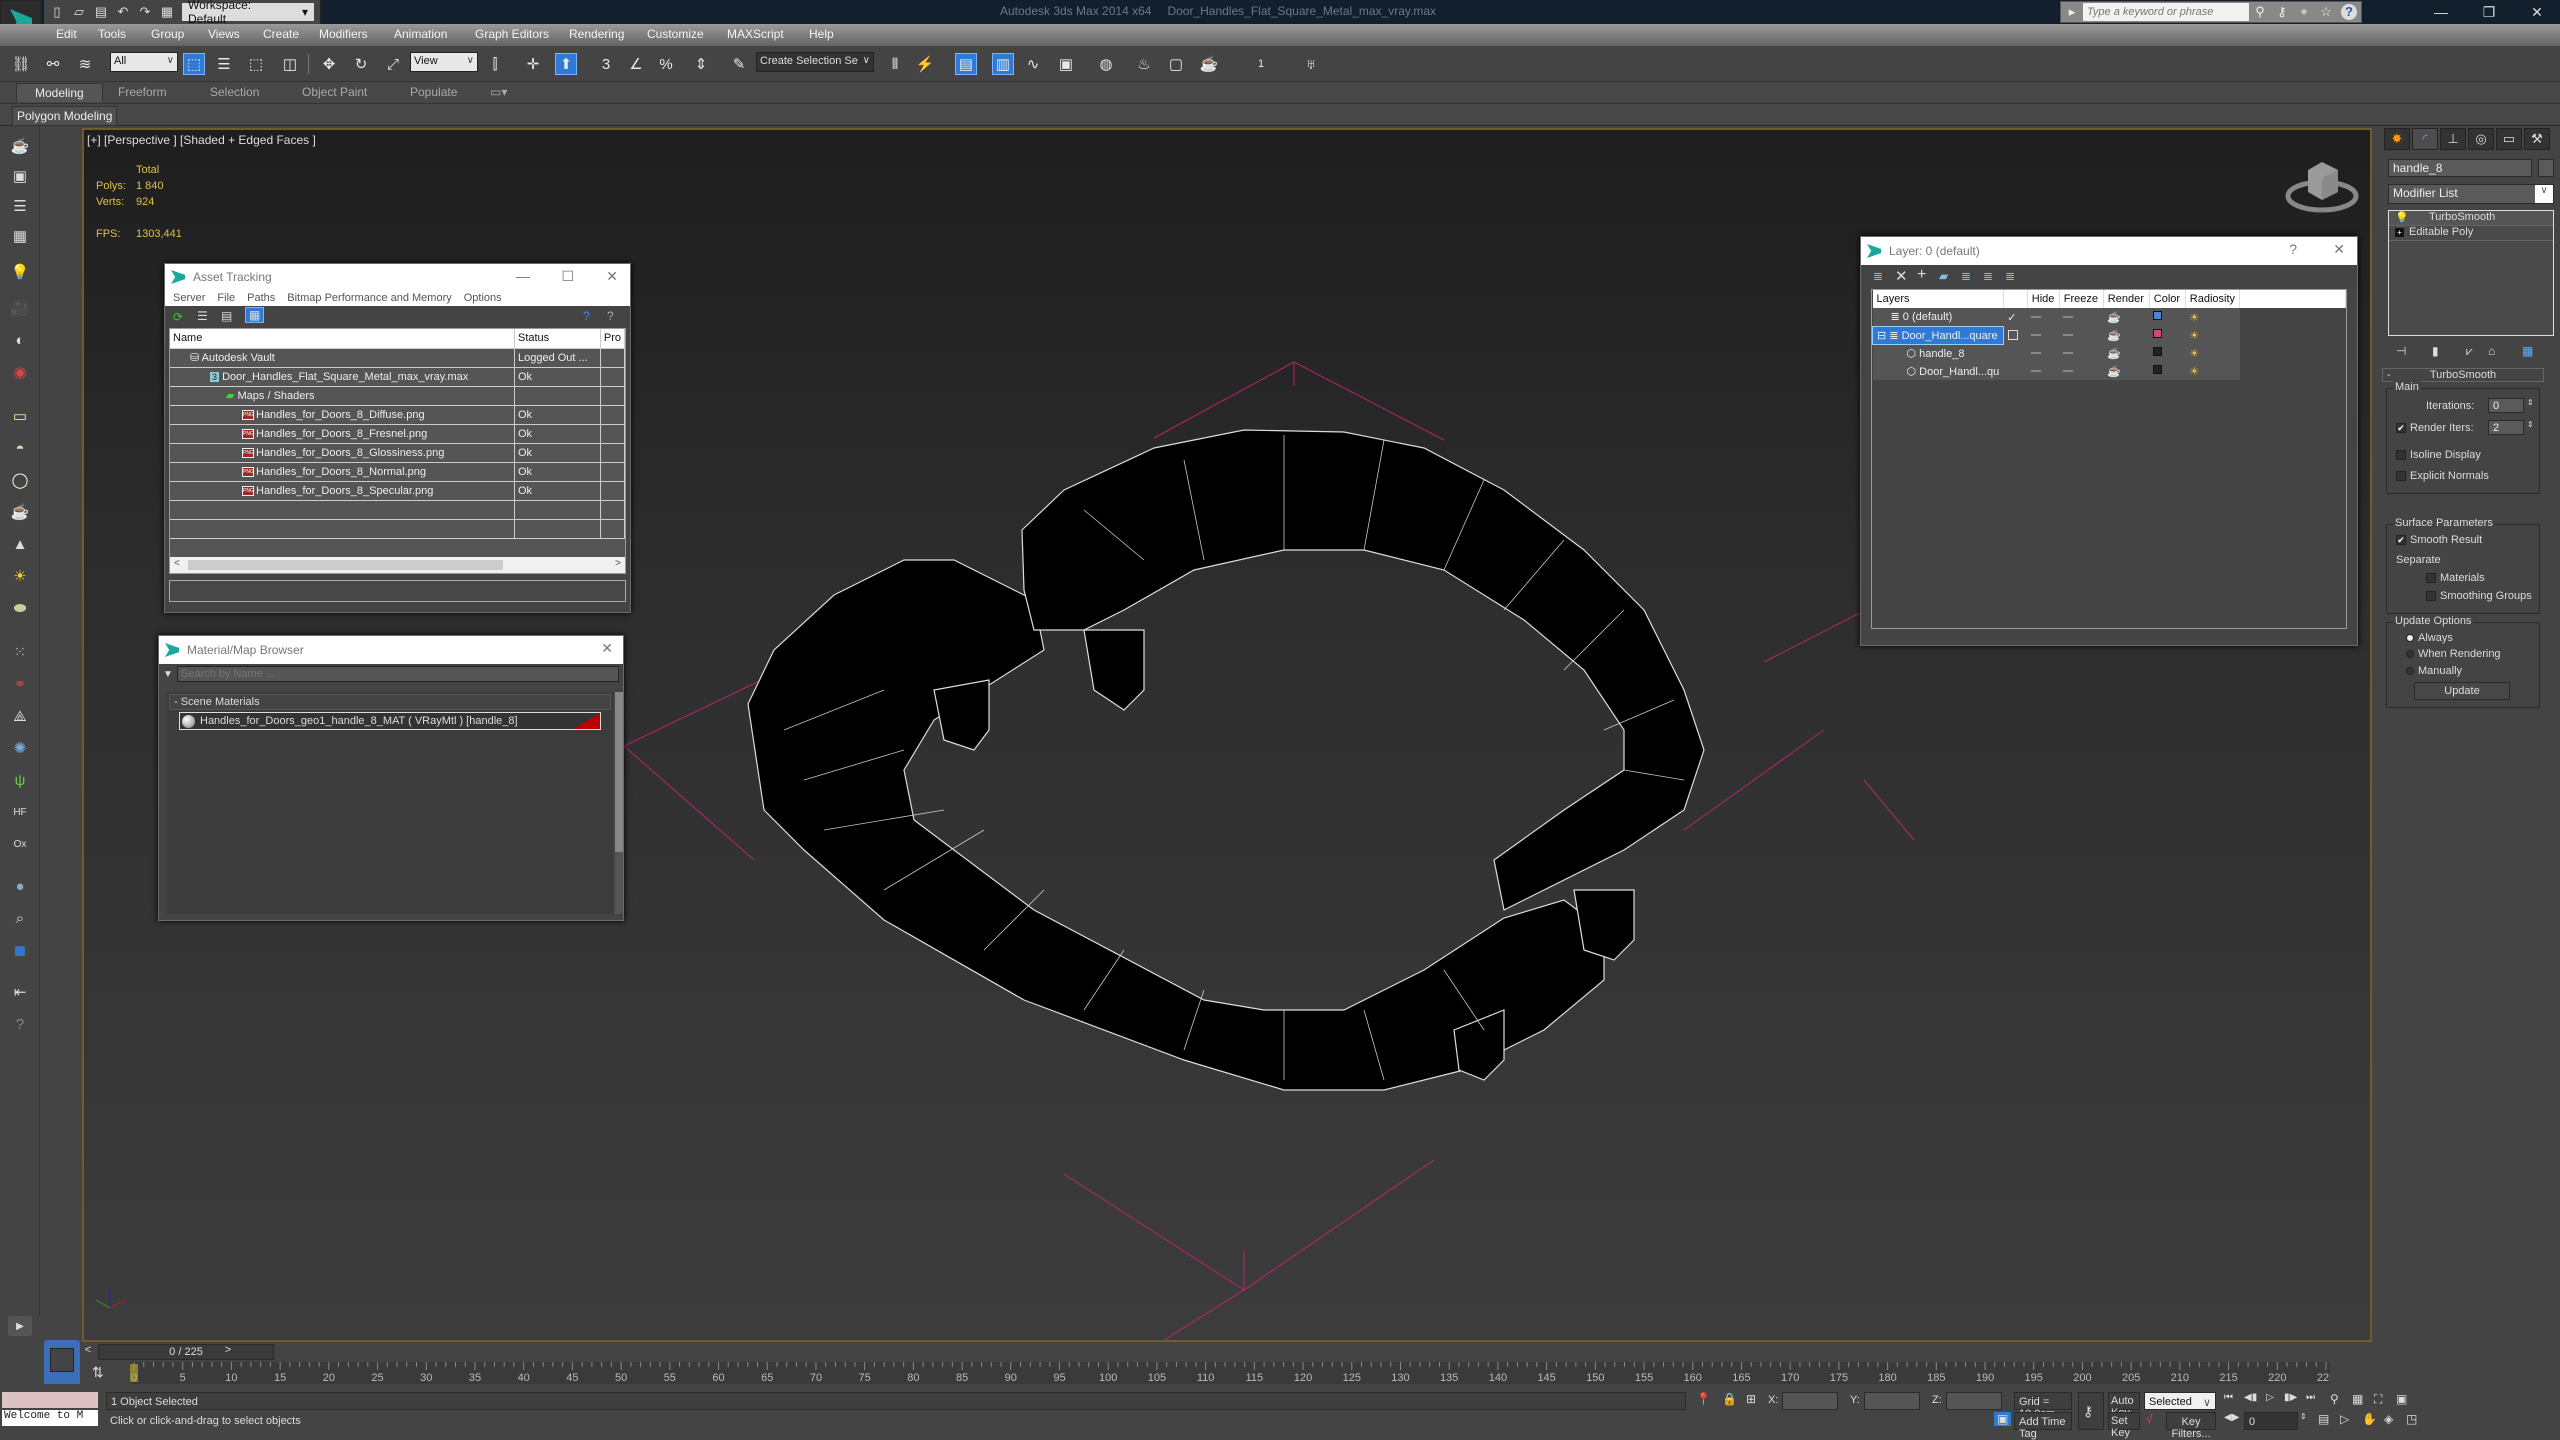 This screenshot has height=1440, width=2560. I want to click on minimize-button: —, so click(2441, 12).